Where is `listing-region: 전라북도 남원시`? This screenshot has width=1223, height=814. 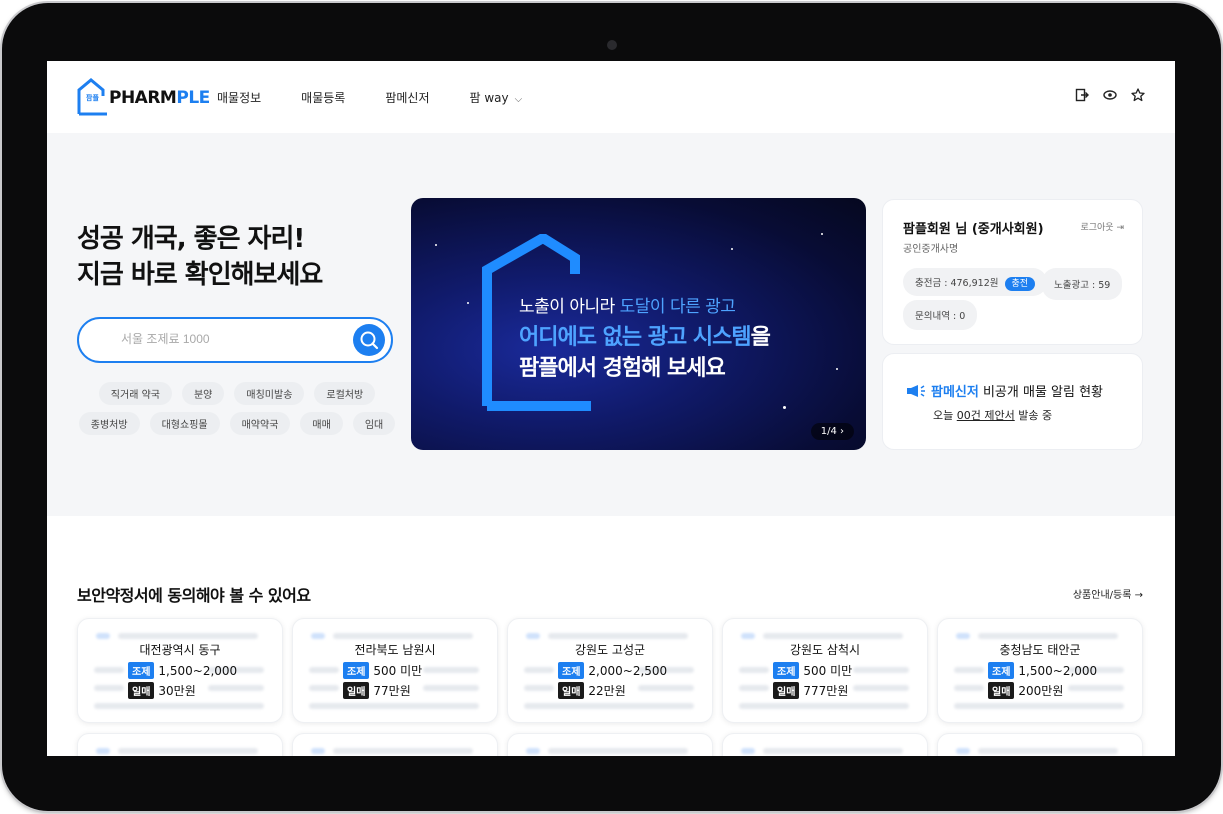 listing-region: 전라북도 남원시 is located at coordinates (395, 650).